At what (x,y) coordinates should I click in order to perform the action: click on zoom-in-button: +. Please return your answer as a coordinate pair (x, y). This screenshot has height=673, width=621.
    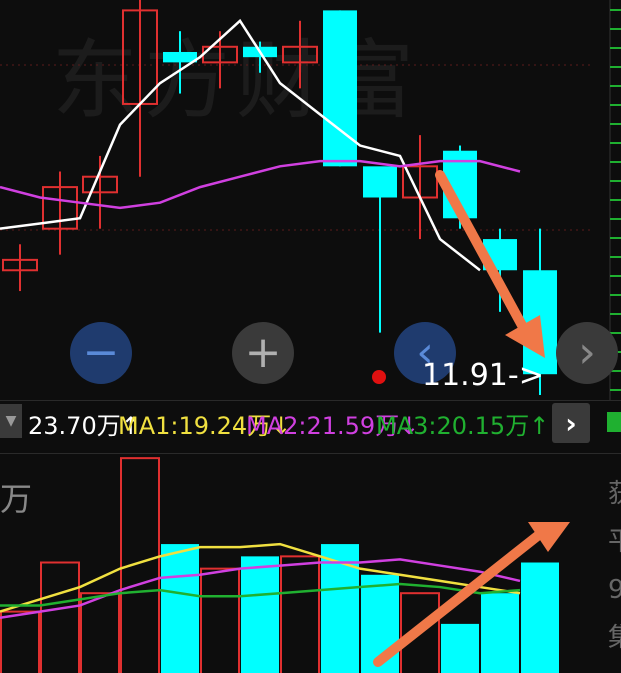
    Looking at the image, I should click on (263, 353).